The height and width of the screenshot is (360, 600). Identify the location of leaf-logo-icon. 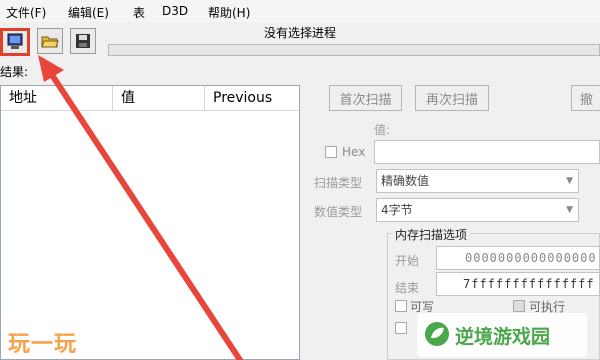
(437, 334).